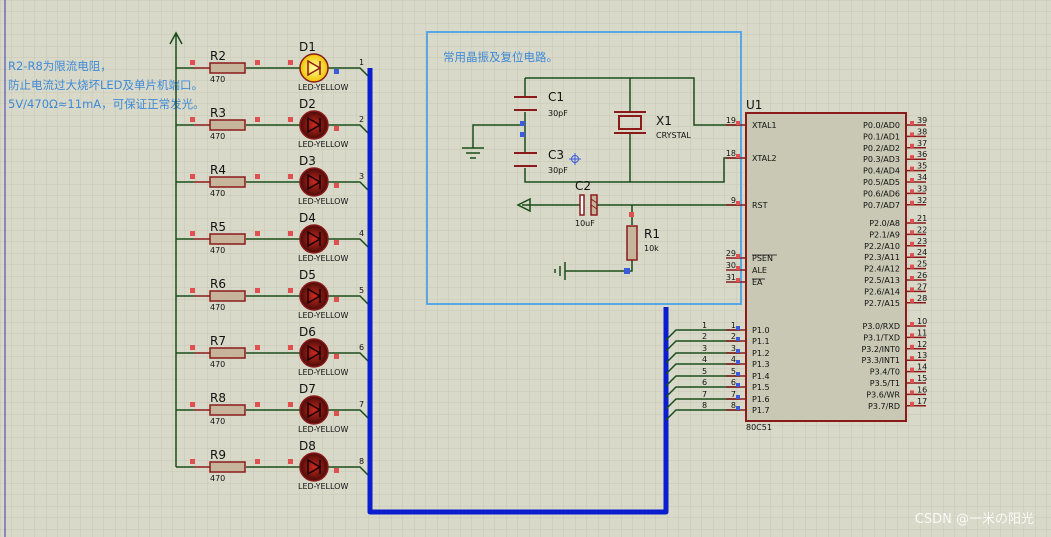  Describe the element at coordinates (922, 378) in the screenshot. I see `pin-number: 15` at that location.